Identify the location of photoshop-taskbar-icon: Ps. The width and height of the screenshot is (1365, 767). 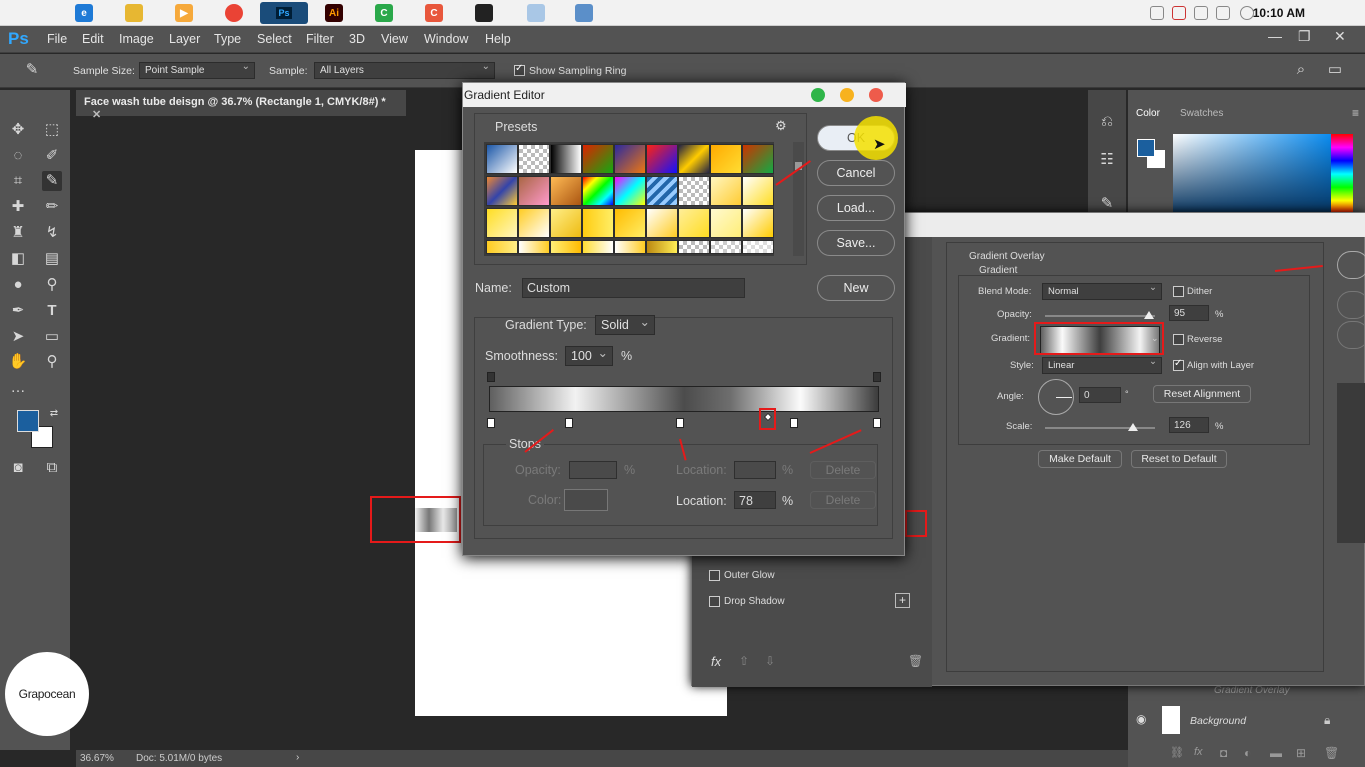
(284, 13).